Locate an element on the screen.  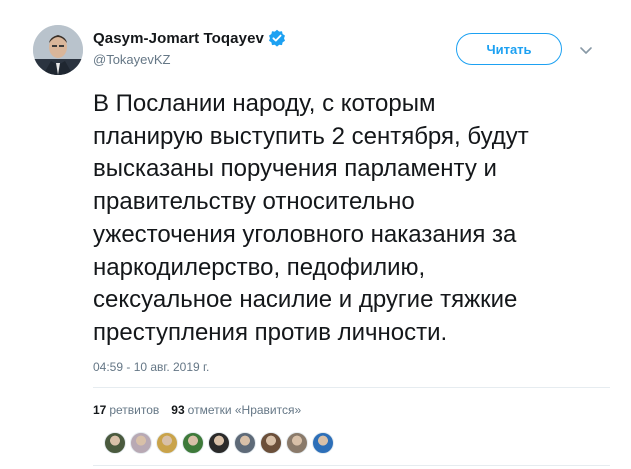
tweet-text-line: высказаны поручения парламенту и is located at coordinates (295, 169).